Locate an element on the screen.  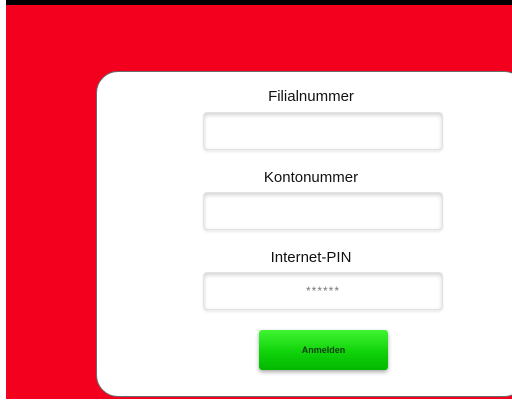
internet-pin-label: Internet-PIN is located at coordinates (311, 257).